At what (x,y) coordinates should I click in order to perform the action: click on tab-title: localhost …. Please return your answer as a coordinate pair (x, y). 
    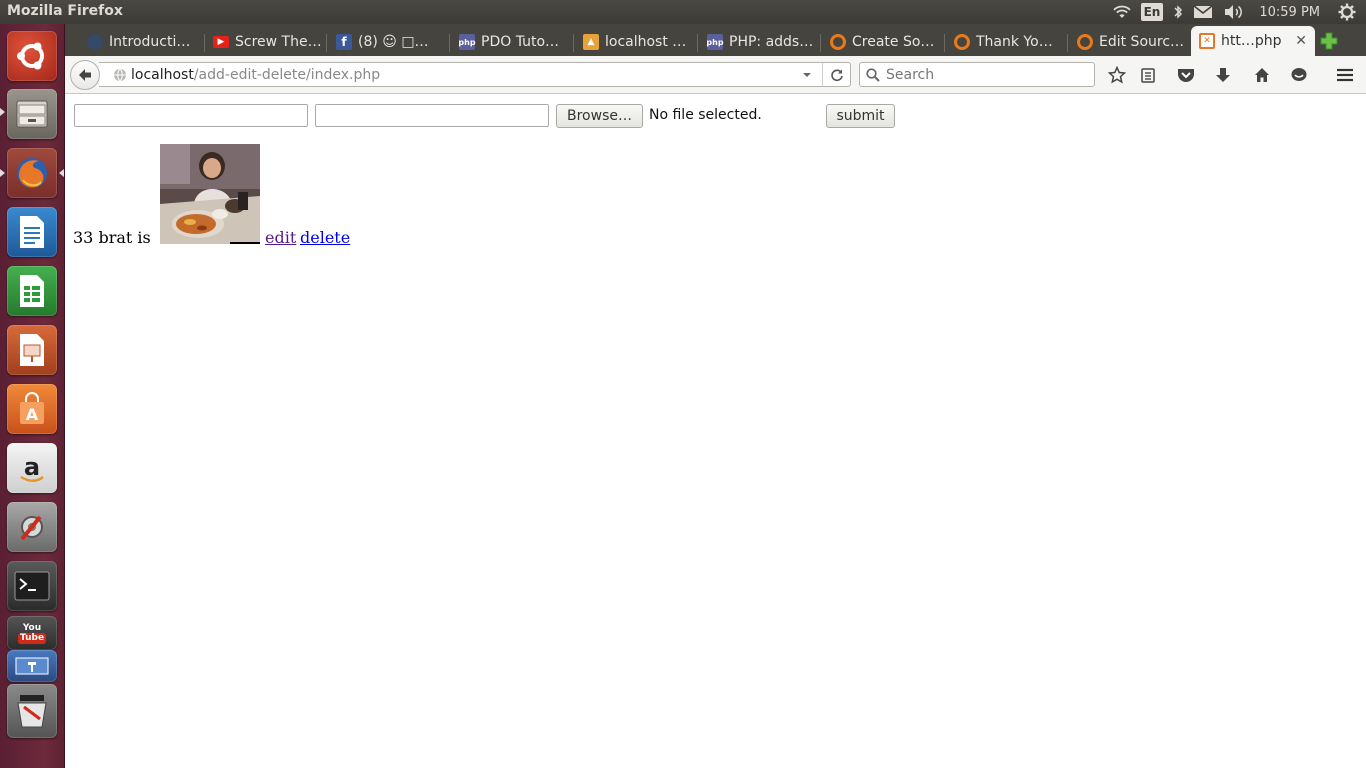
    Looking at the image, I should click on (646, 42).